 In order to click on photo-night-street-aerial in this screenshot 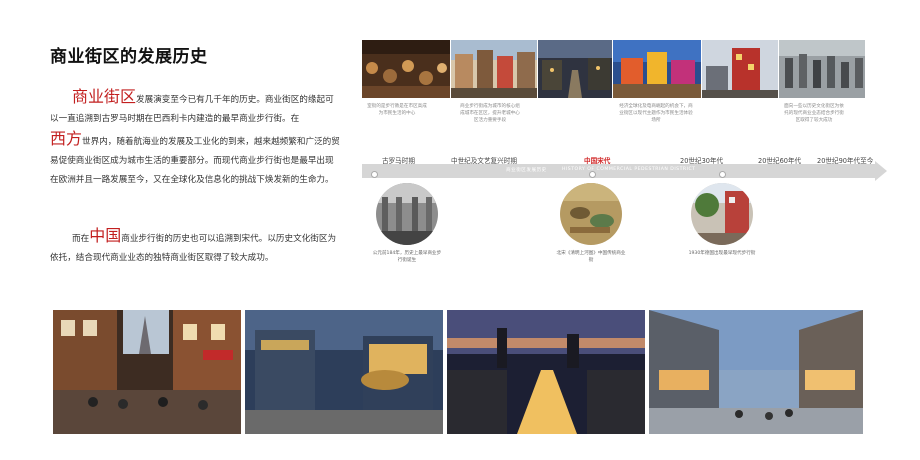, I will do `click(546, 372)`.